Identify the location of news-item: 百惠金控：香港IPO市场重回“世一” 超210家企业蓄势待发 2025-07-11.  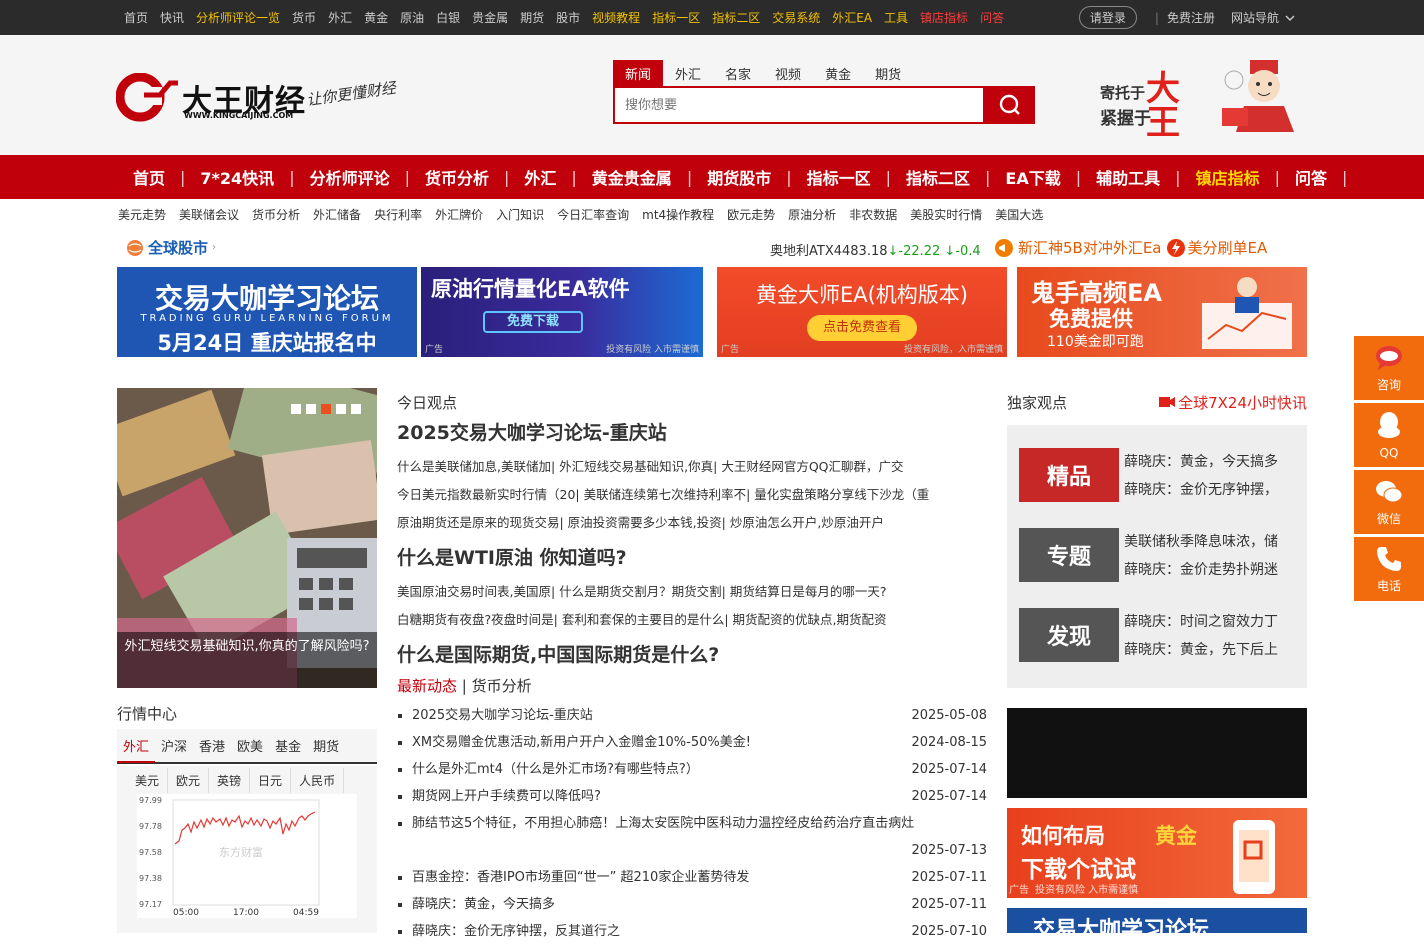
(693, 877).